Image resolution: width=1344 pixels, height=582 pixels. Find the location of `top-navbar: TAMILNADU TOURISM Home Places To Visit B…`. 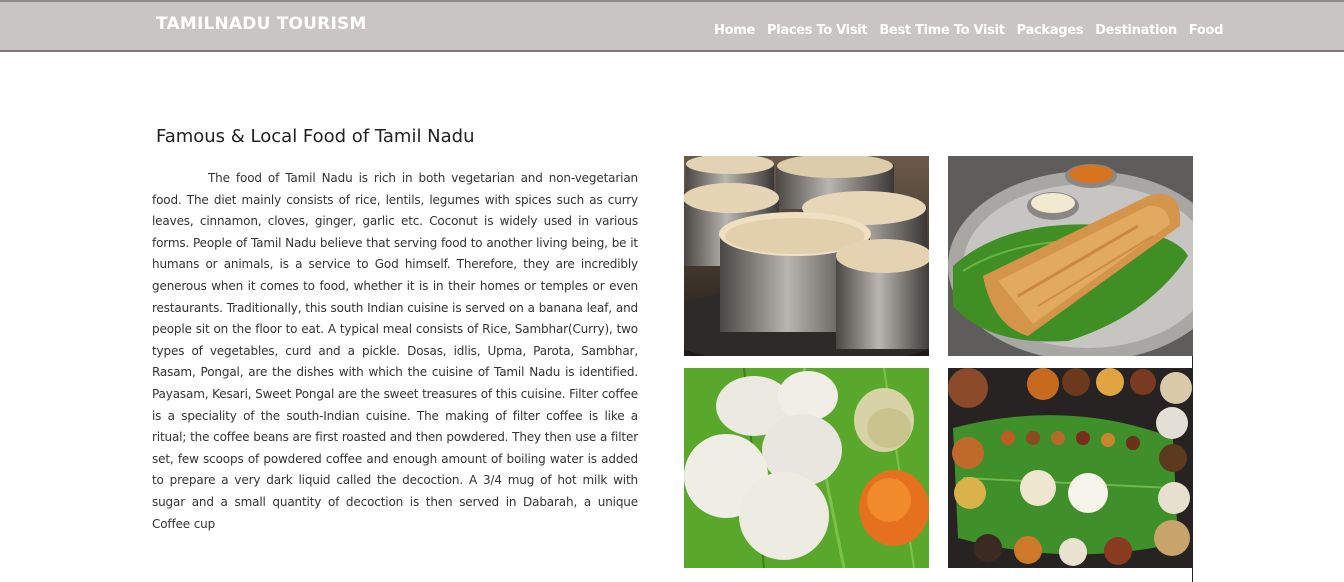

top-navbar: TAMILNADU TOURISM Home Places To Visit B… is located at coordinates (672, 26).